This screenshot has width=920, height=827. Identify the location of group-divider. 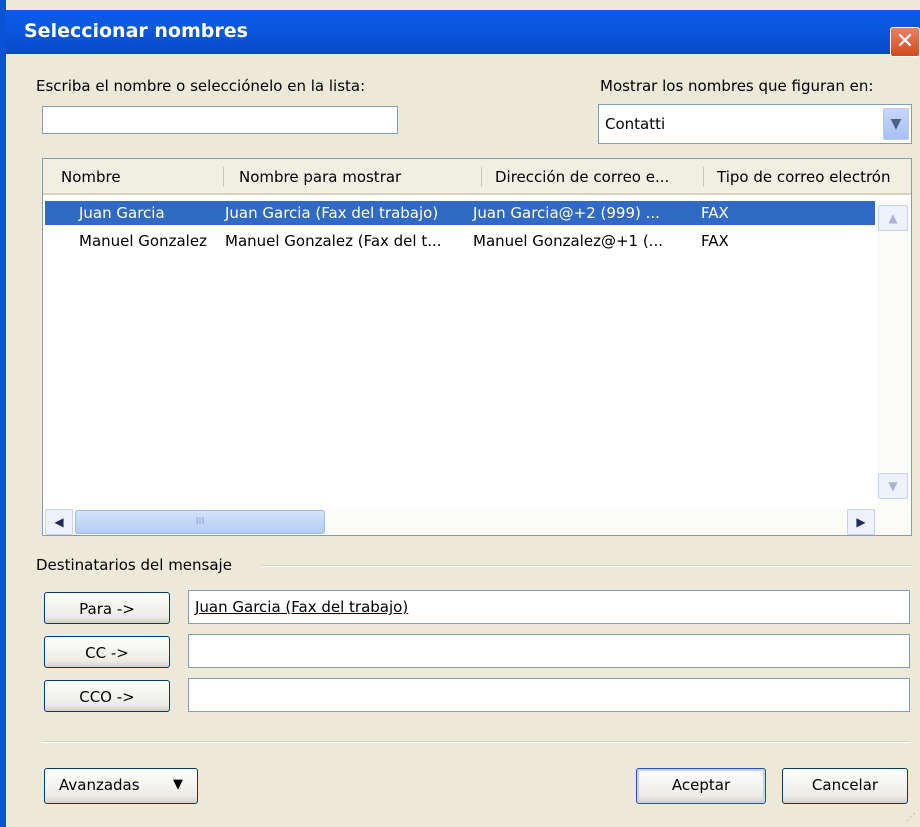
(587, 566).